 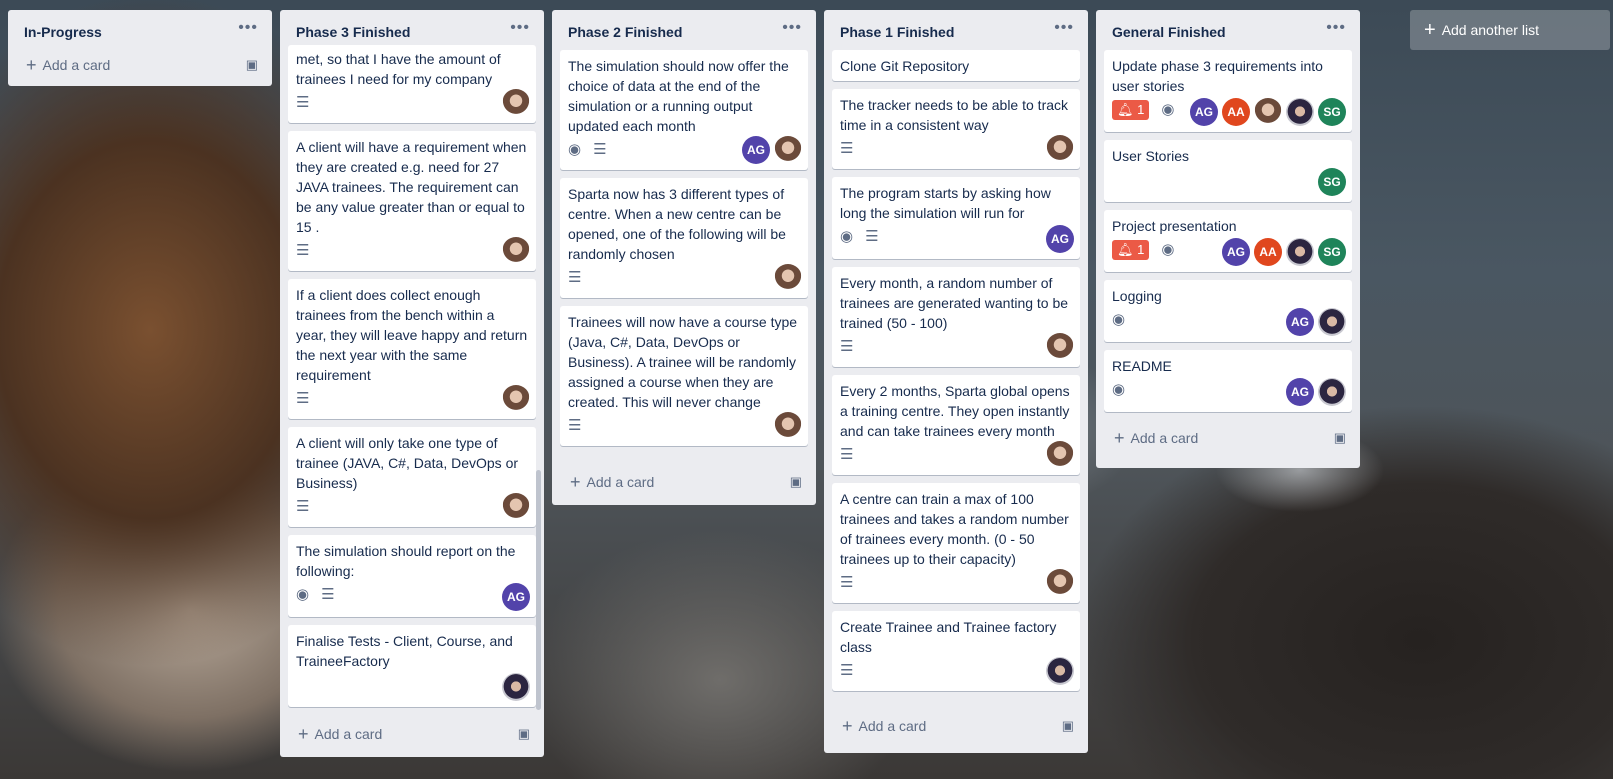 I want to click on card: Logging ◉ AG, so click(x=1228, y=311).